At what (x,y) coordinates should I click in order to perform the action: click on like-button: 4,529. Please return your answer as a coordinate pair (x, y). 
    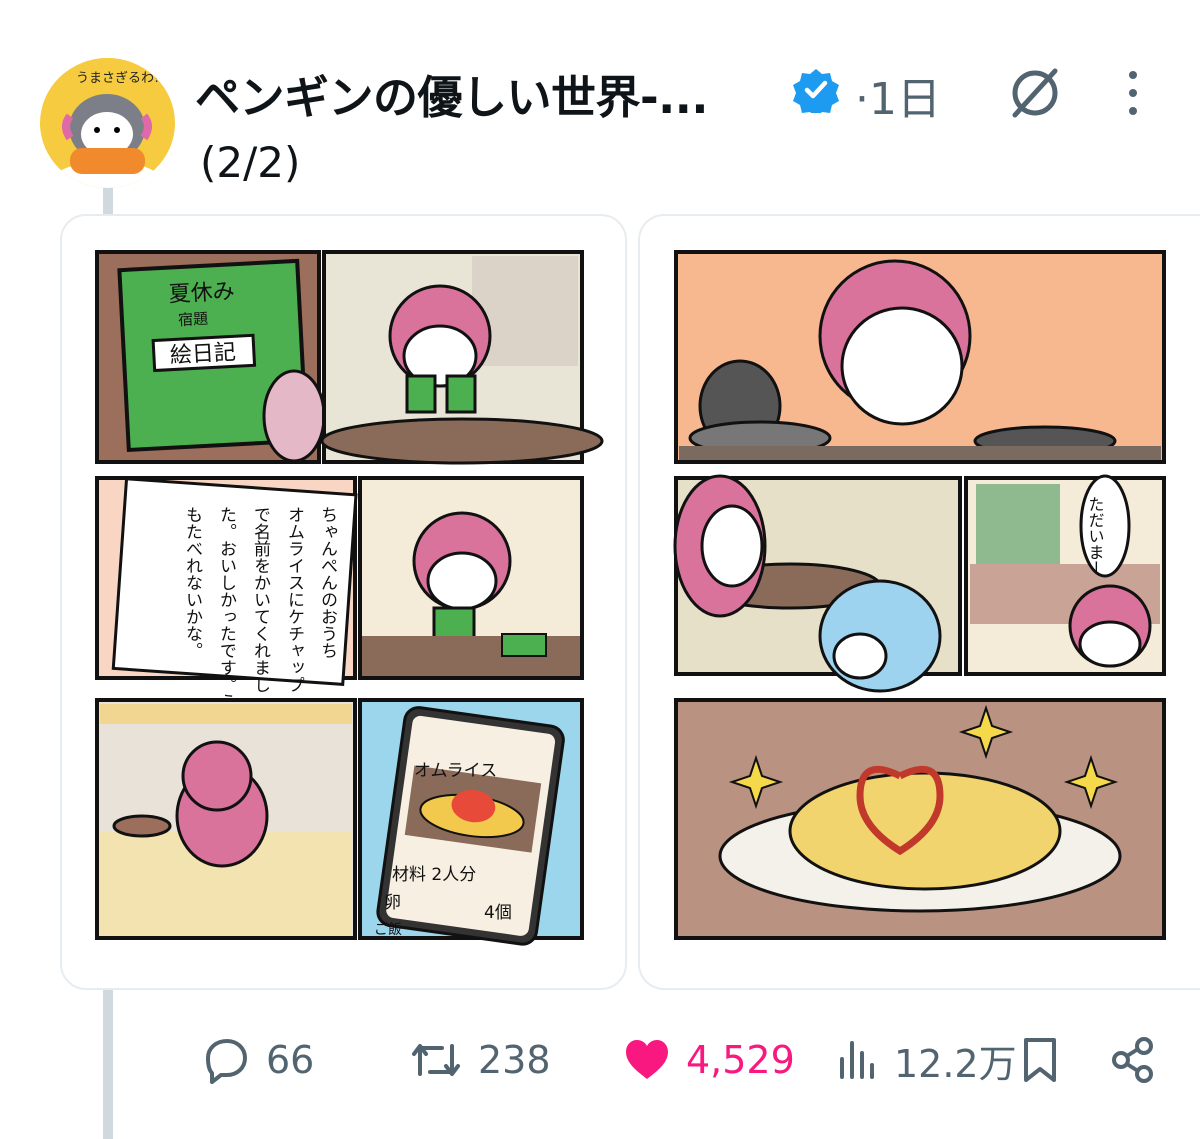
    Looking at the image, I should click on (708, 1060).